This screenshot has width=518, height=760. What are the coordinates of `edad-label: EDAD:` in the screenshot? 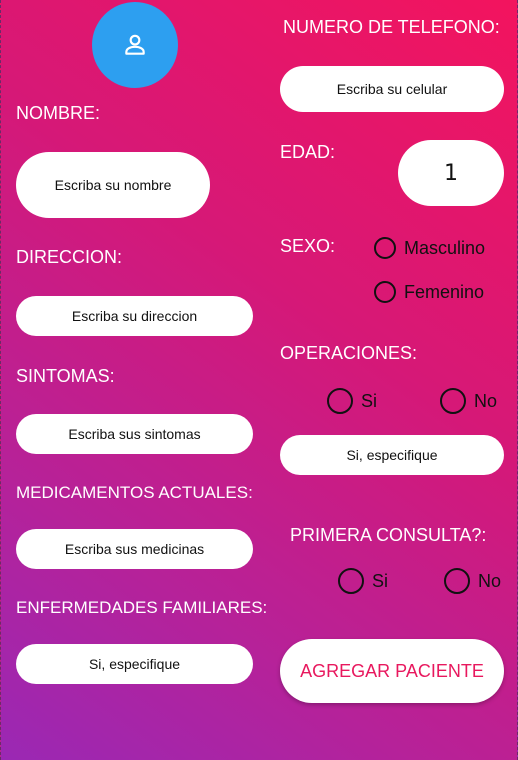 It's located at (308, 152).